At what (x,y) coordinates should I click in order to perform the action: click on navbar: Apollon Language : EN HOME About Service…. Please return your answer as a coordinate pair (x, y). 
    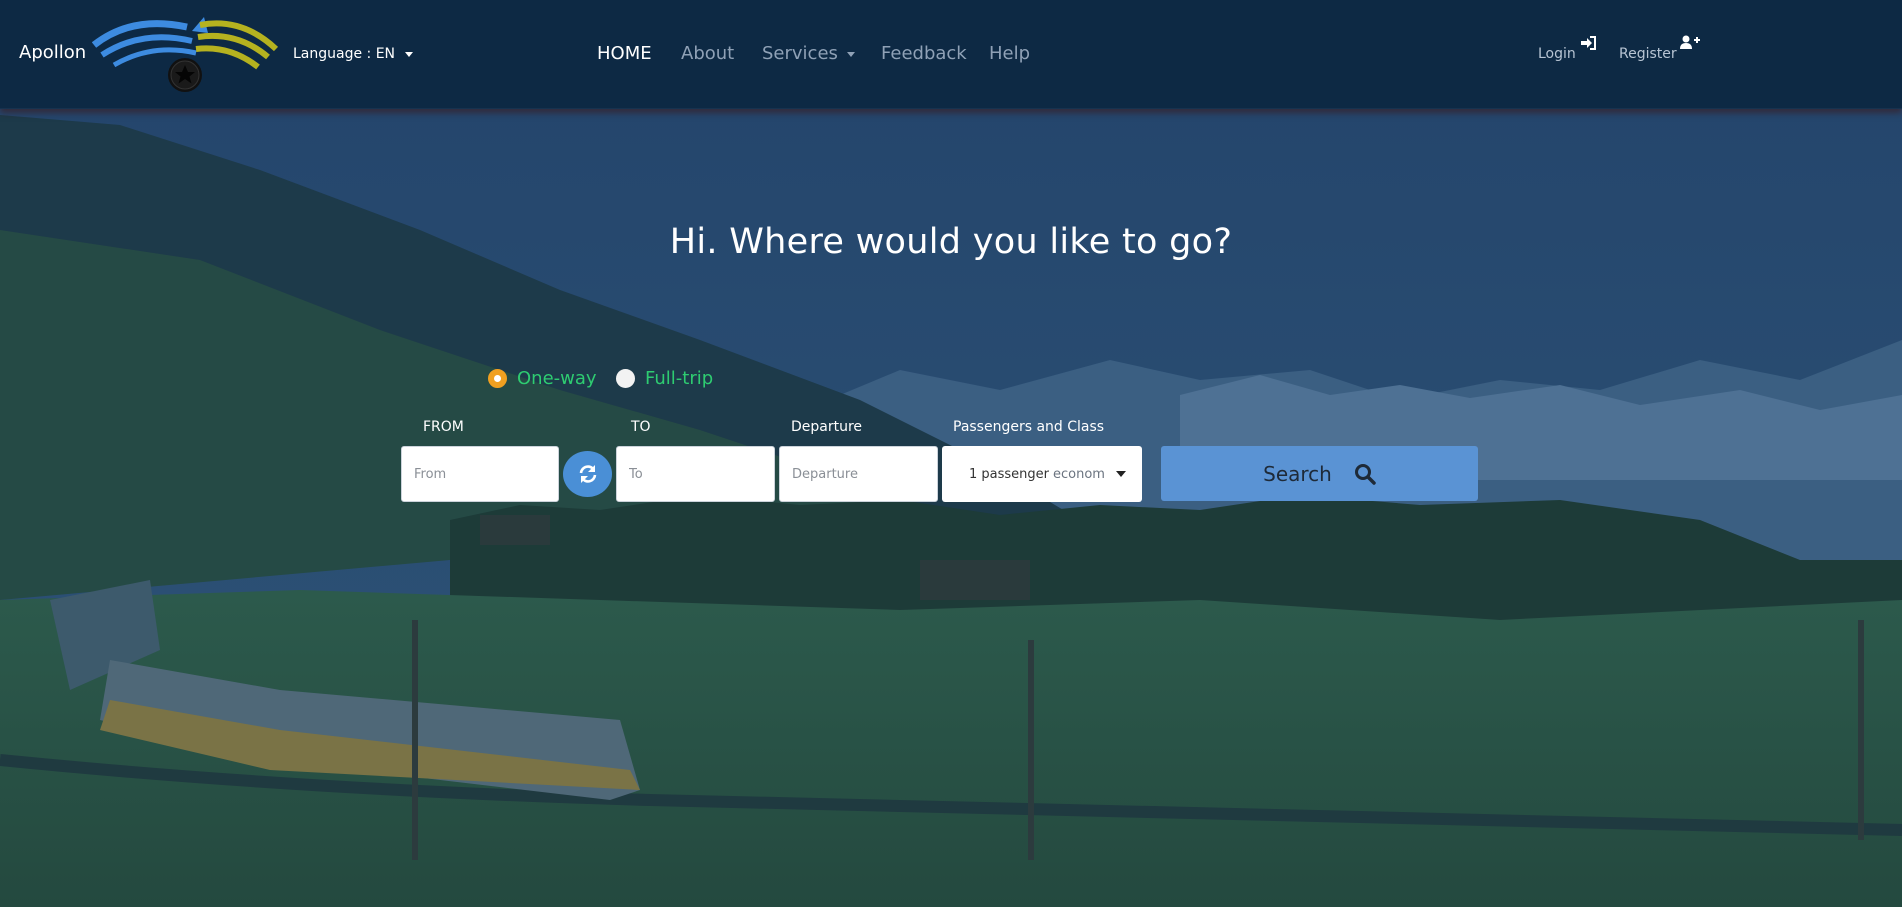
    Looking at the image, I should click on (951, 54).